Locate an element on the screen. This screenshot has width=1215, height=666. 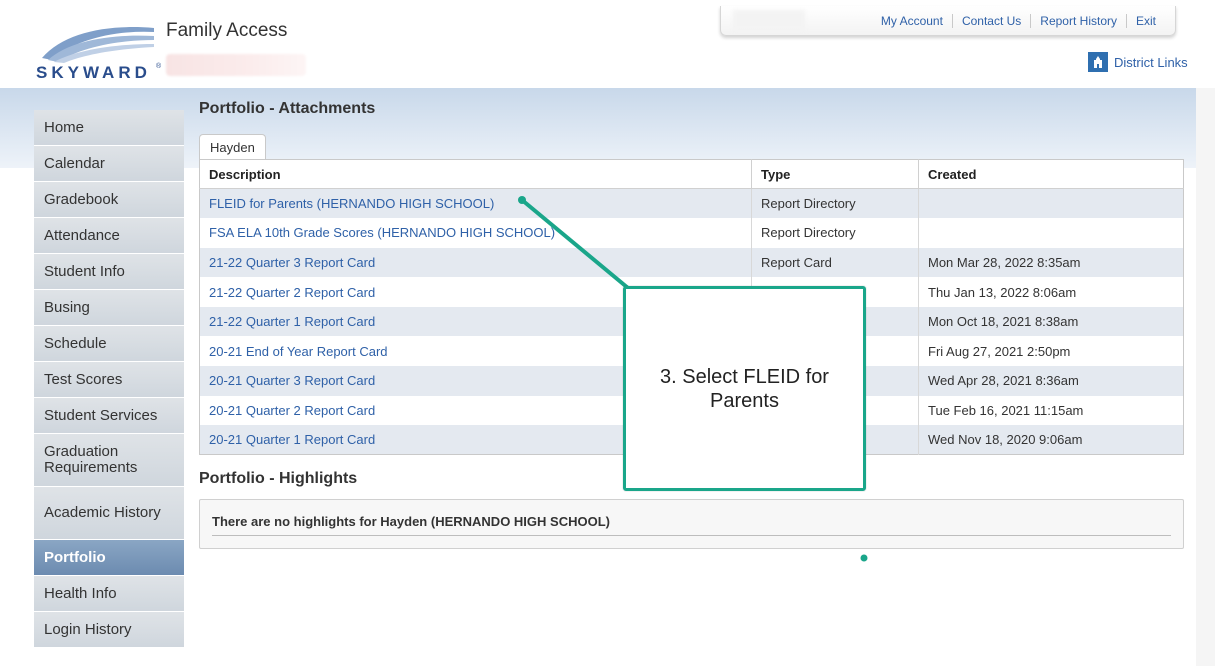
skyward-logo: SKYWARD ® is located at coordinates (99, 54).